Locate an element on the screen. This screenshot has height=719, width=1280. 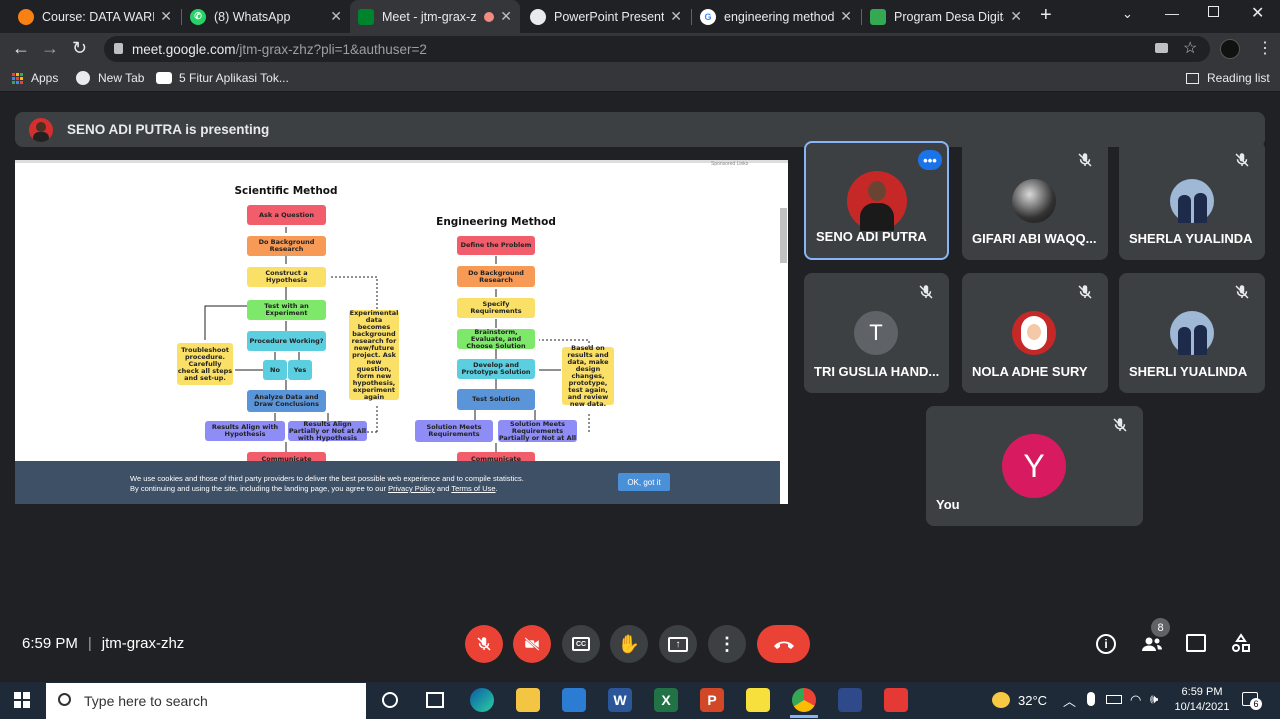
flowchart-arrows is located at coordinates (397, 339).